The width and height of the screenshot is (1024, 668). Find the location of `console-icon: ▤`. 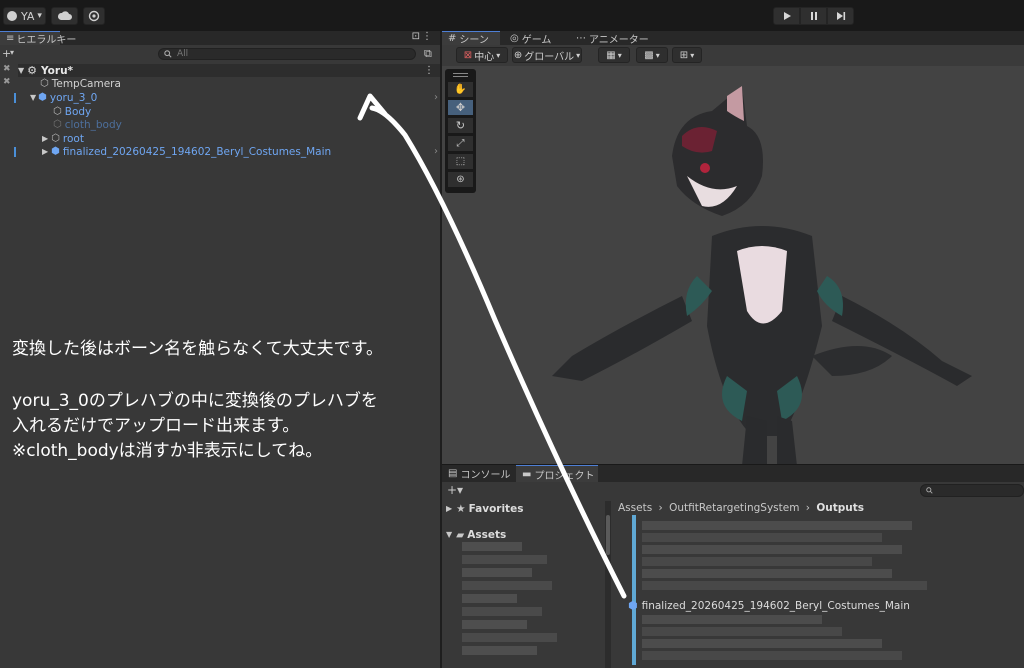

console-icon: ▤ is located at coordinates (453, 473).